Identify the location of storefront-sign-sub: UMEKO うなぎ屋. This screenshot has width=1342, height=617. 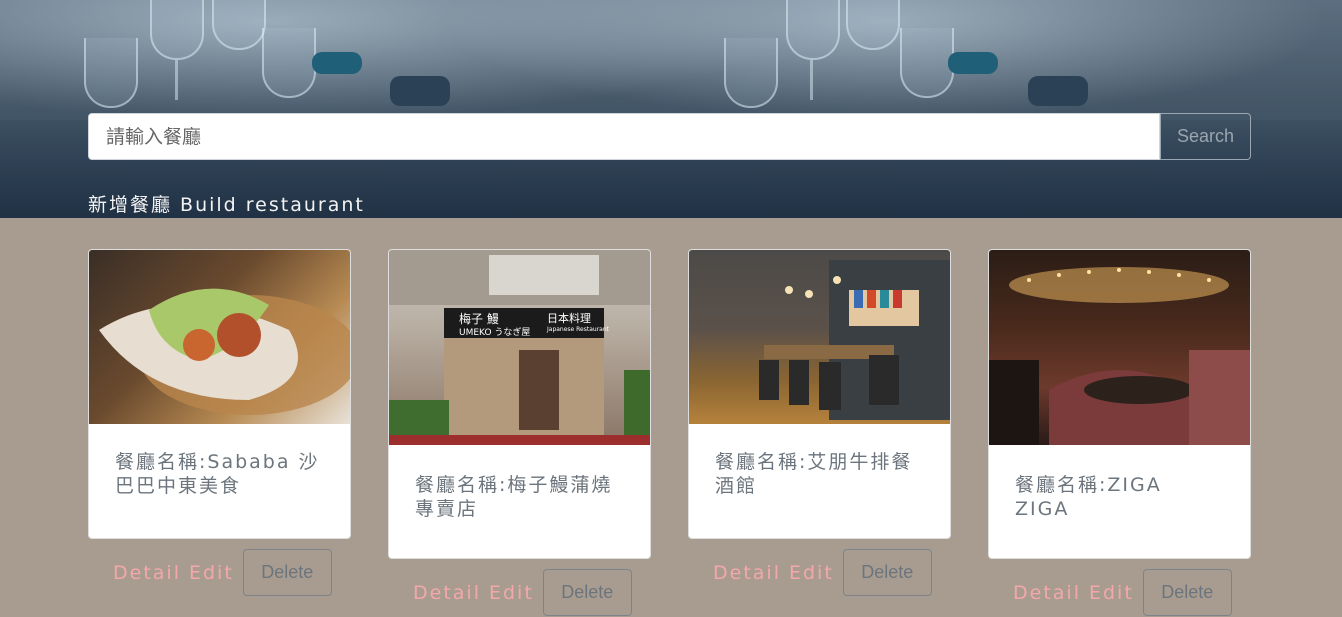
(495, 333).